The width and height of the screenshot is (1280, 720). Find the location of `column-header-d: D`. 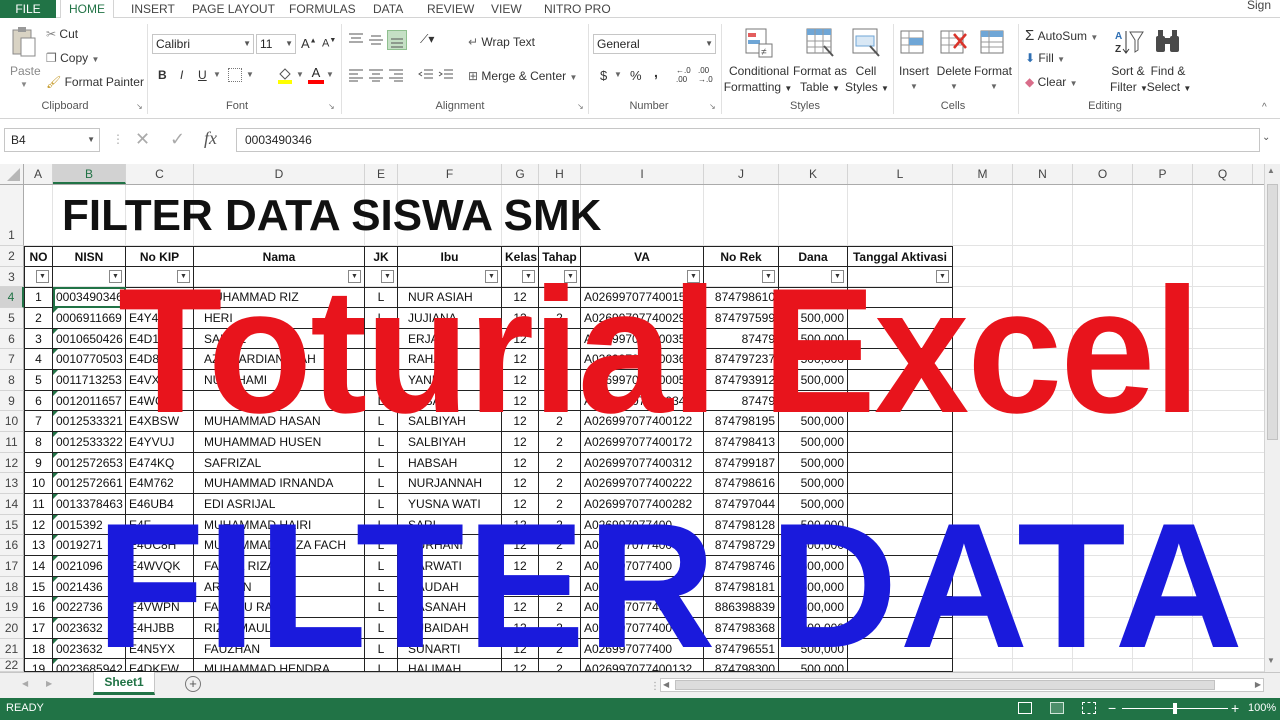

column-header-d: D is located at coordinates (279, 174).